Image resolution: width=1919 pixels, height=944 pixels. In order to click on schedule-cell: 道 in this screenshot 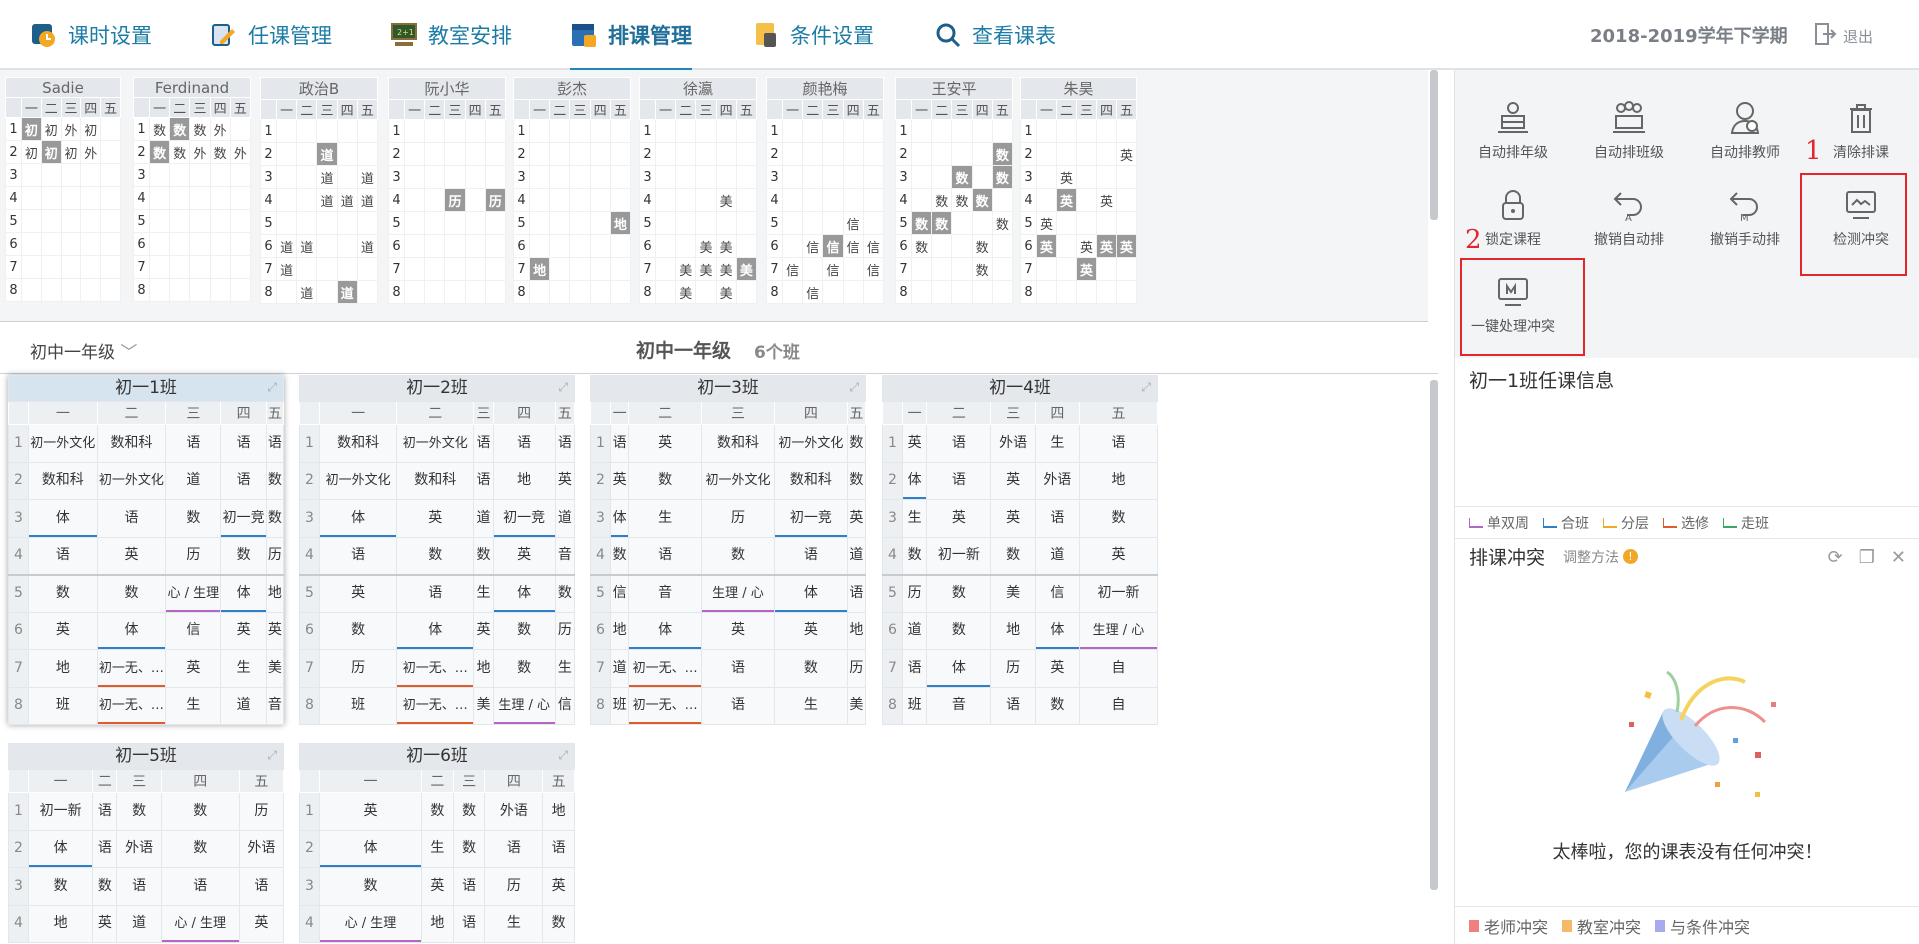, I will do `click(367, 177)`.